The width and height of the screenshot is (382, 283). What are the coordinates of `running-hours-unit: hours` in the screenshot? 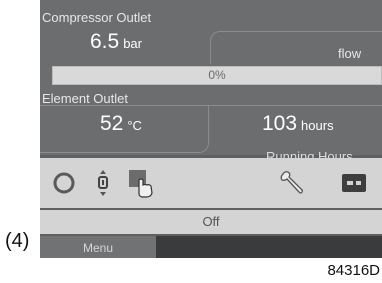 It's located at (317, 125).